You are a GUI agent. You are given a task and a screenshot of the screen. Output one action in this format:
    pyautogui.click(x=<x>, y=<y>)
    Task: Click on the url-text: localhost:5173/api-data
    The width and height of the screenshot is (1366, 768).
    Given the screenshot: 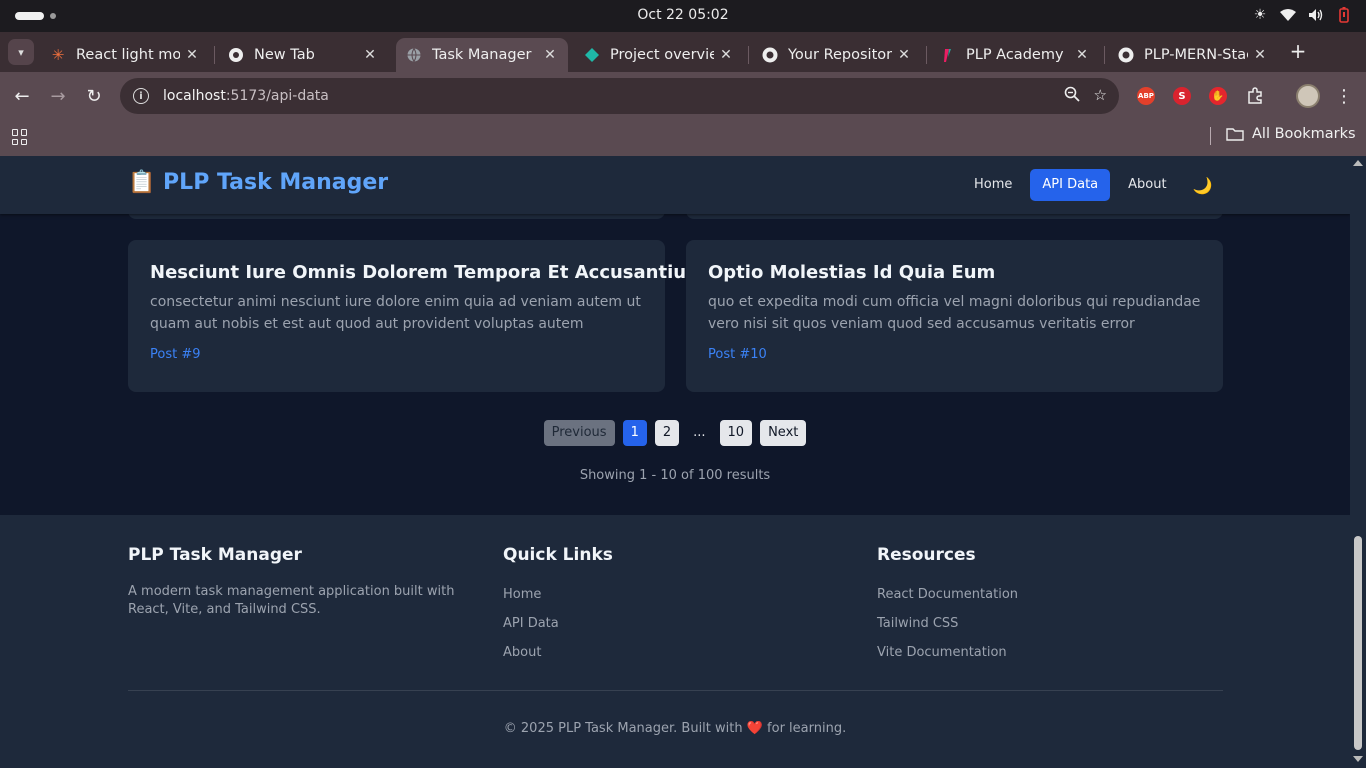 What is the action you would take?
    pyautogui.click(x=246, y=96)
    